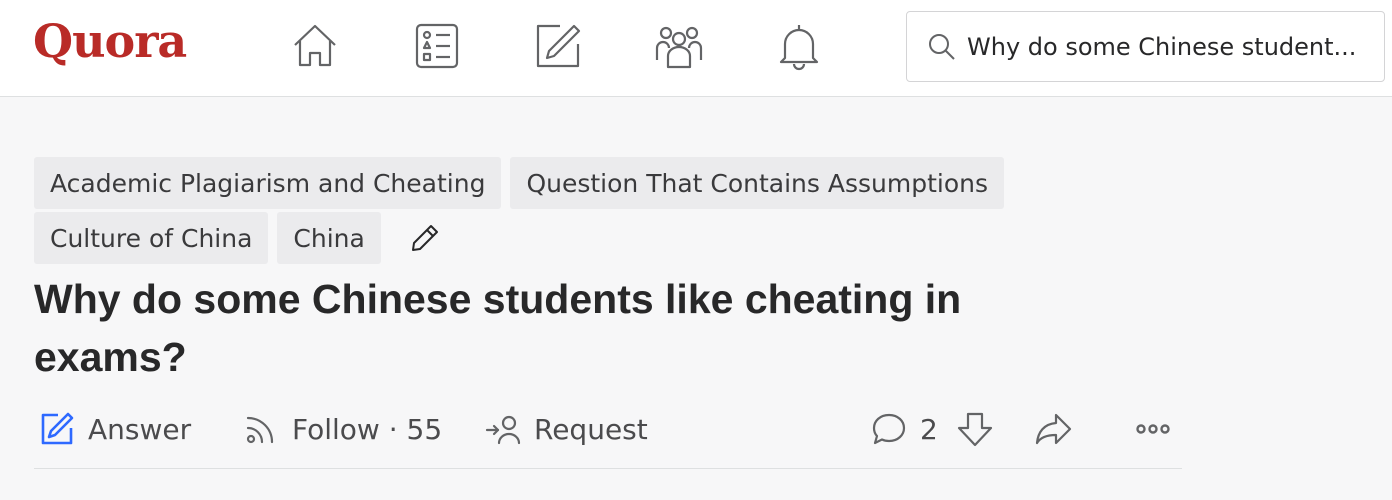  What do you see at coordinates (503, 430) in the screenshot?
I see `request-user-icon` at bounding box center [503, 430].